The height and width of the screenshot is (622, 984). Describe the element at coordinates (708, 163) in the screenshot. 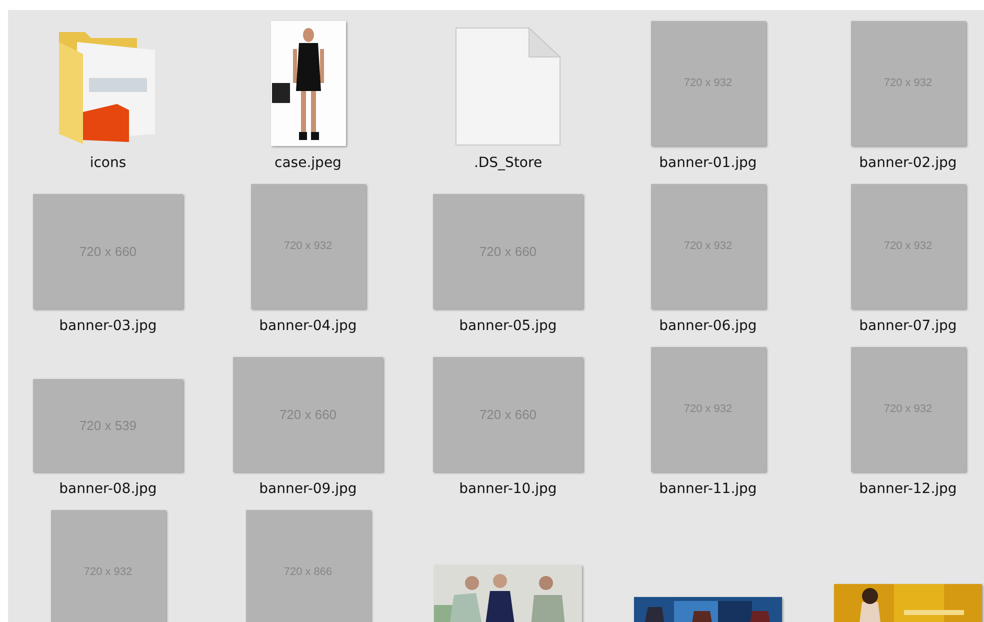

I see `file-name: banner-01.jpg` at that location.